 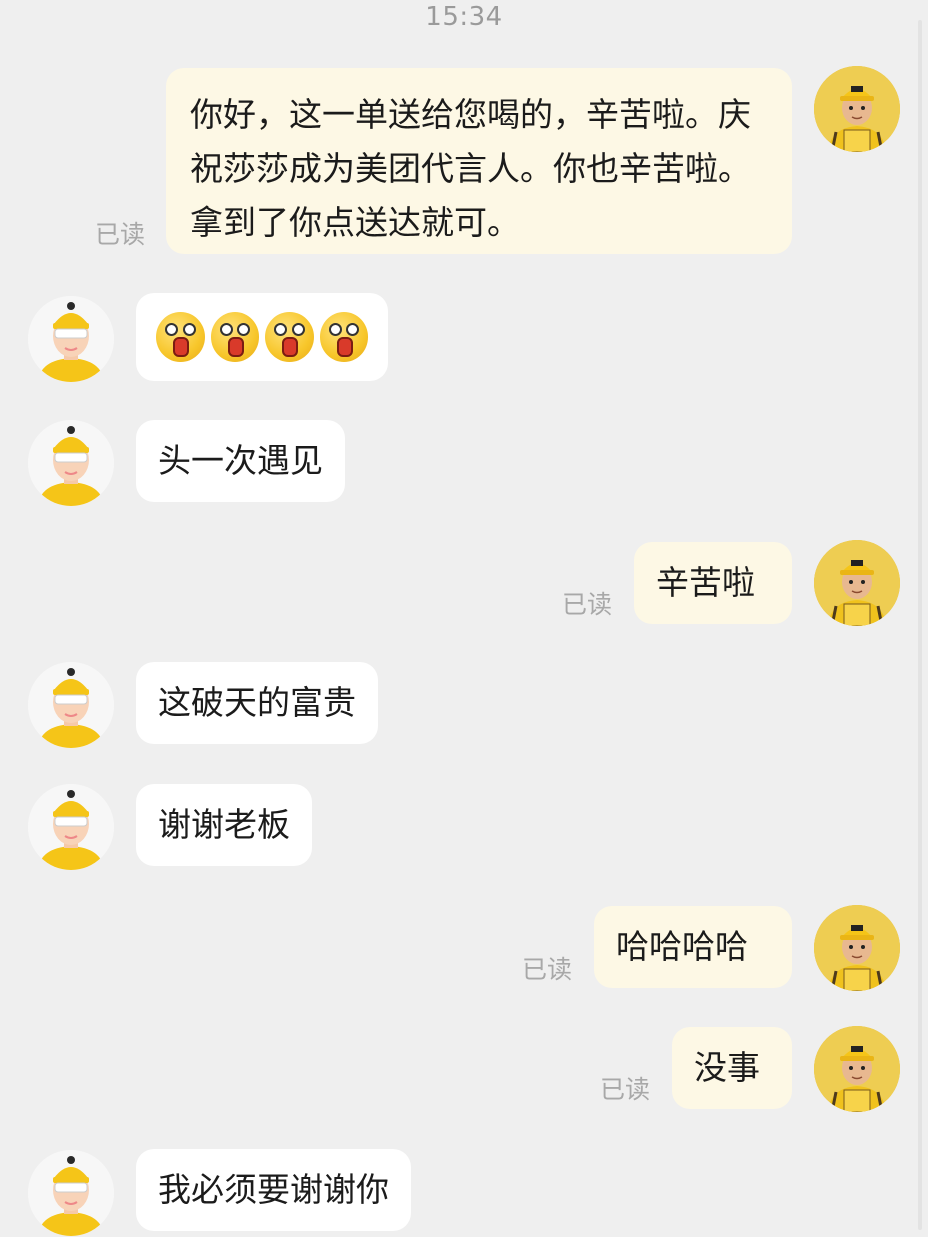 What do you see at coordinates (732, 1068) in the screenshot?
I see `message-bubble: 没事` at bounding box center [732, 1068].